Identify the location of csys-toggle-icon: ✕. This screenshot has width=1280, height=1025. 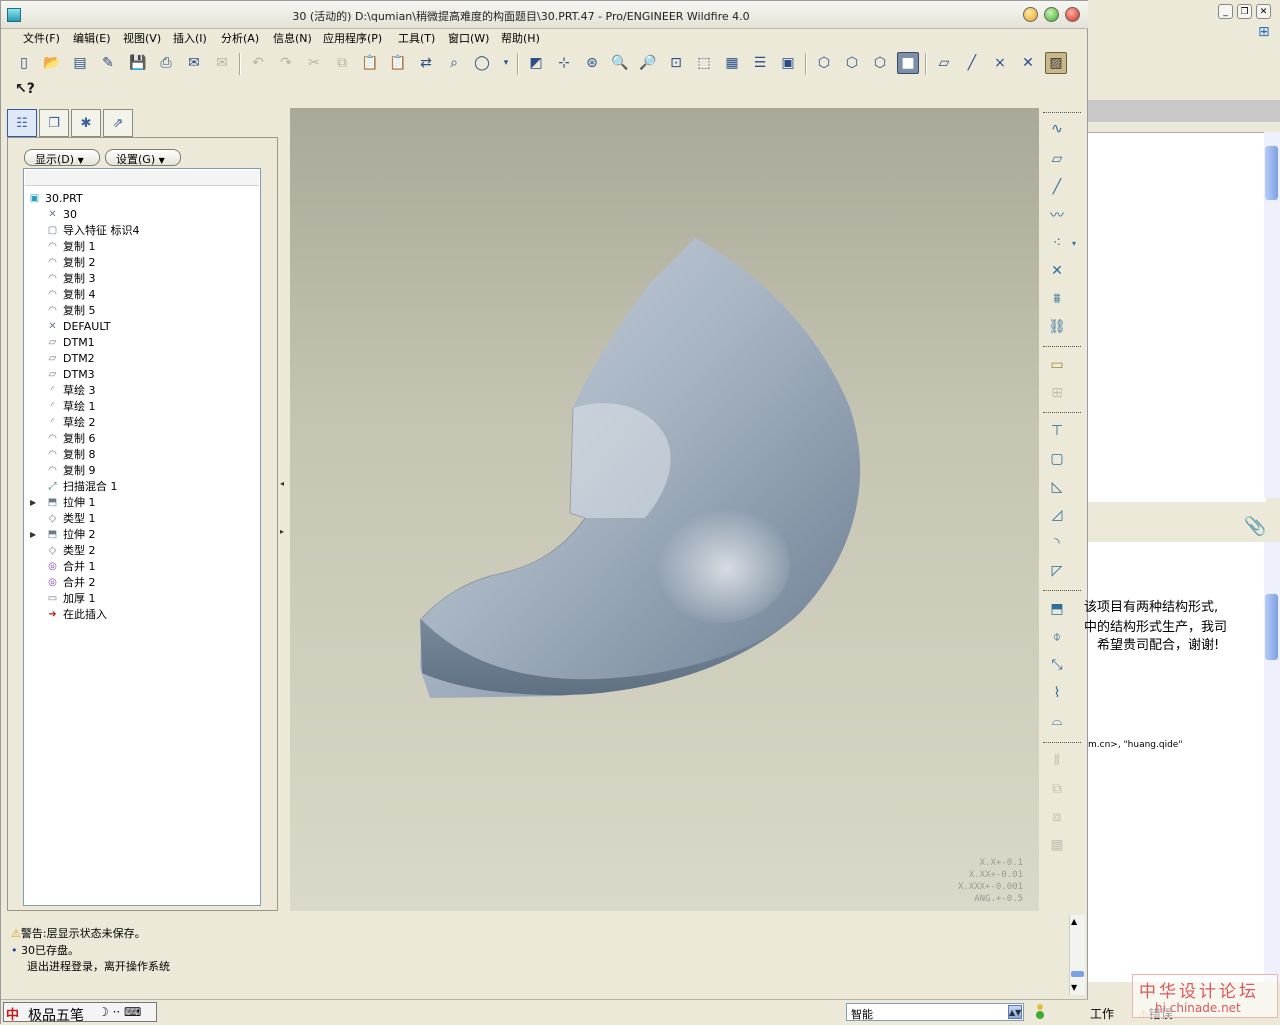
(1028, 63).